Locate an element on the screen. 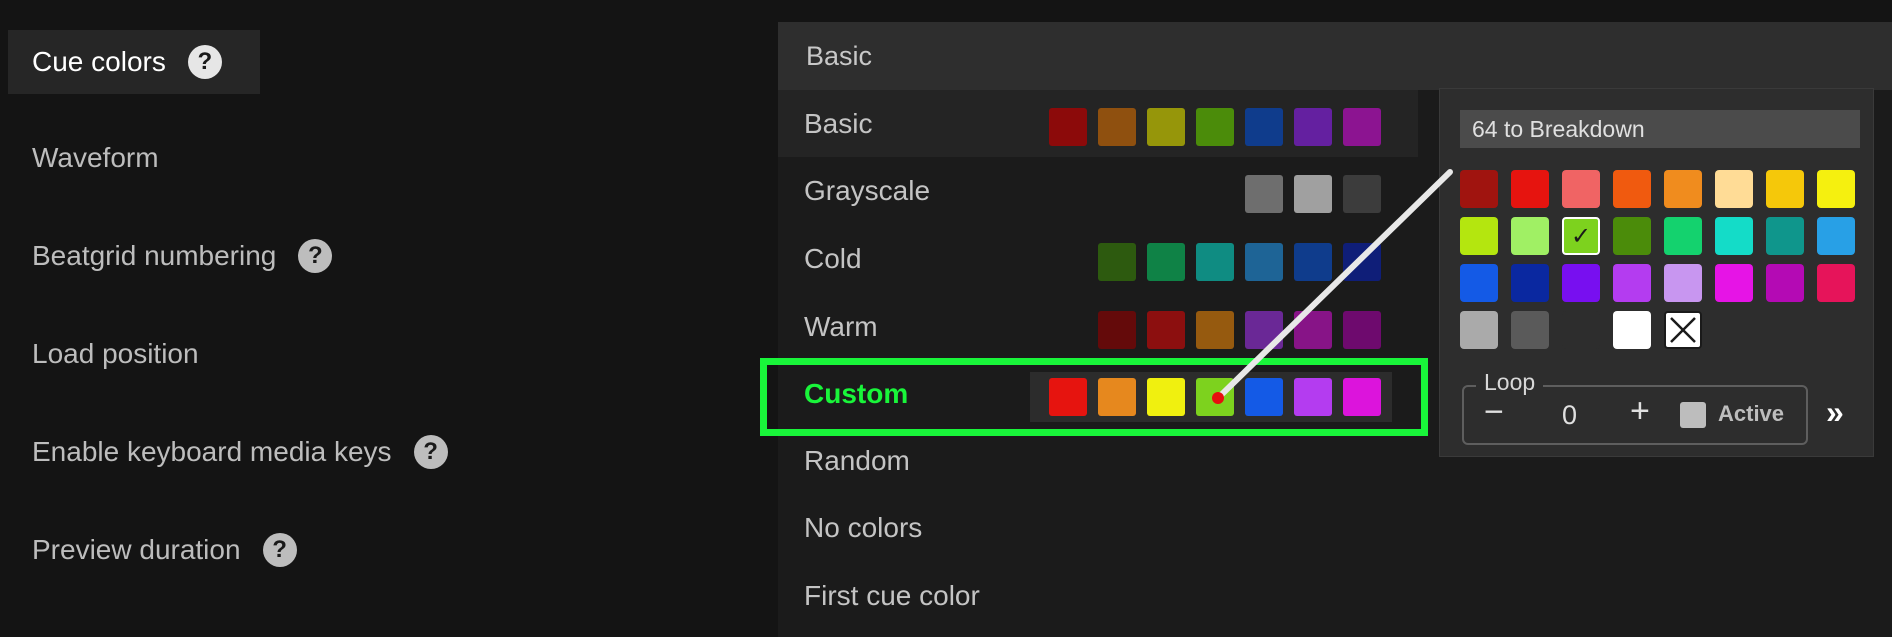  loop-plus-button: + is located at coordinates (1640, 411).